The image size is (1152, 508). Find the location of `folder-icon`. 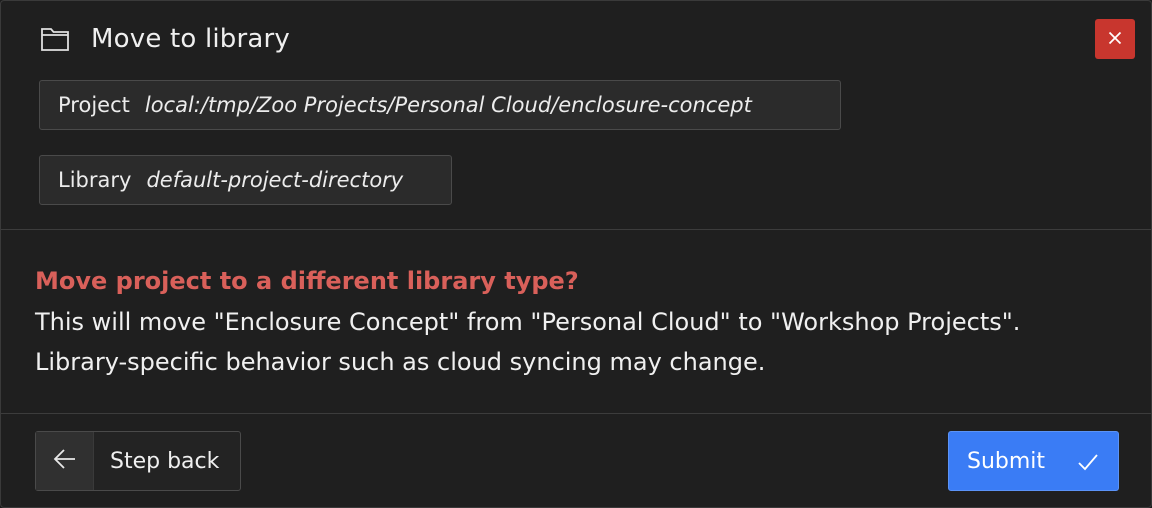

folder-icon is located at coordinates (55, 39).